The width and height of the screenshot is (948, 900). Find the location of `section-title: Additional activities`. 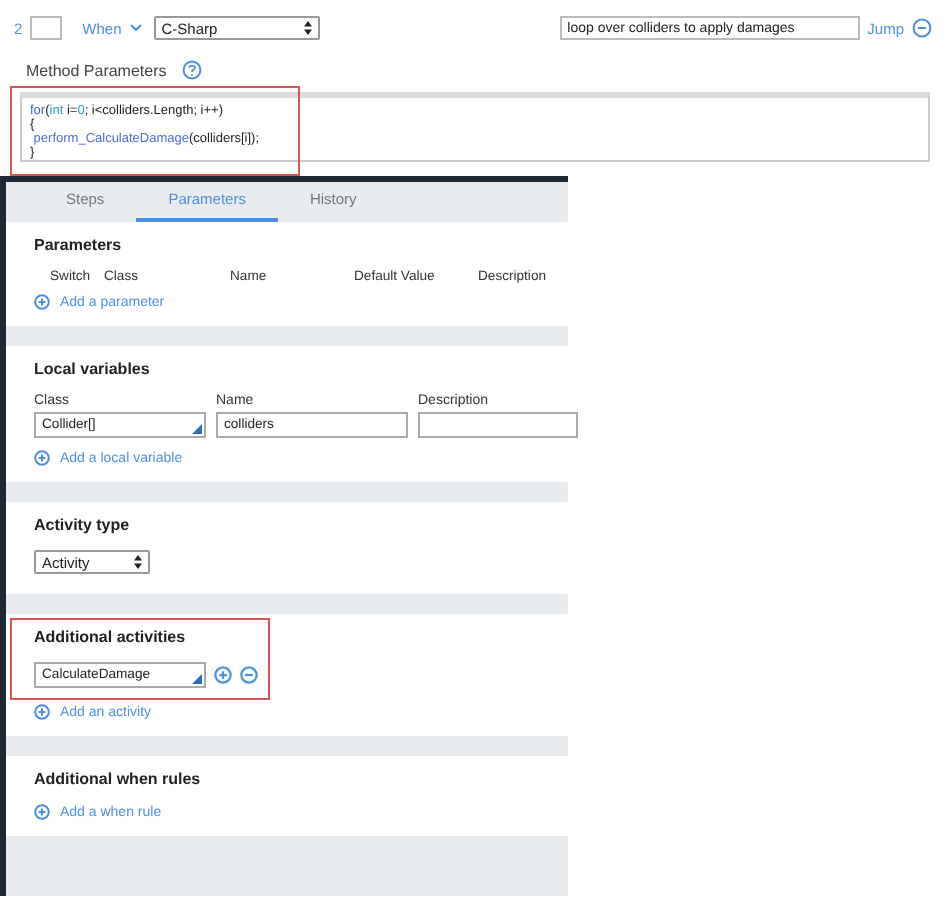

section-title: Additional activities is located at coordinates (111, 637).